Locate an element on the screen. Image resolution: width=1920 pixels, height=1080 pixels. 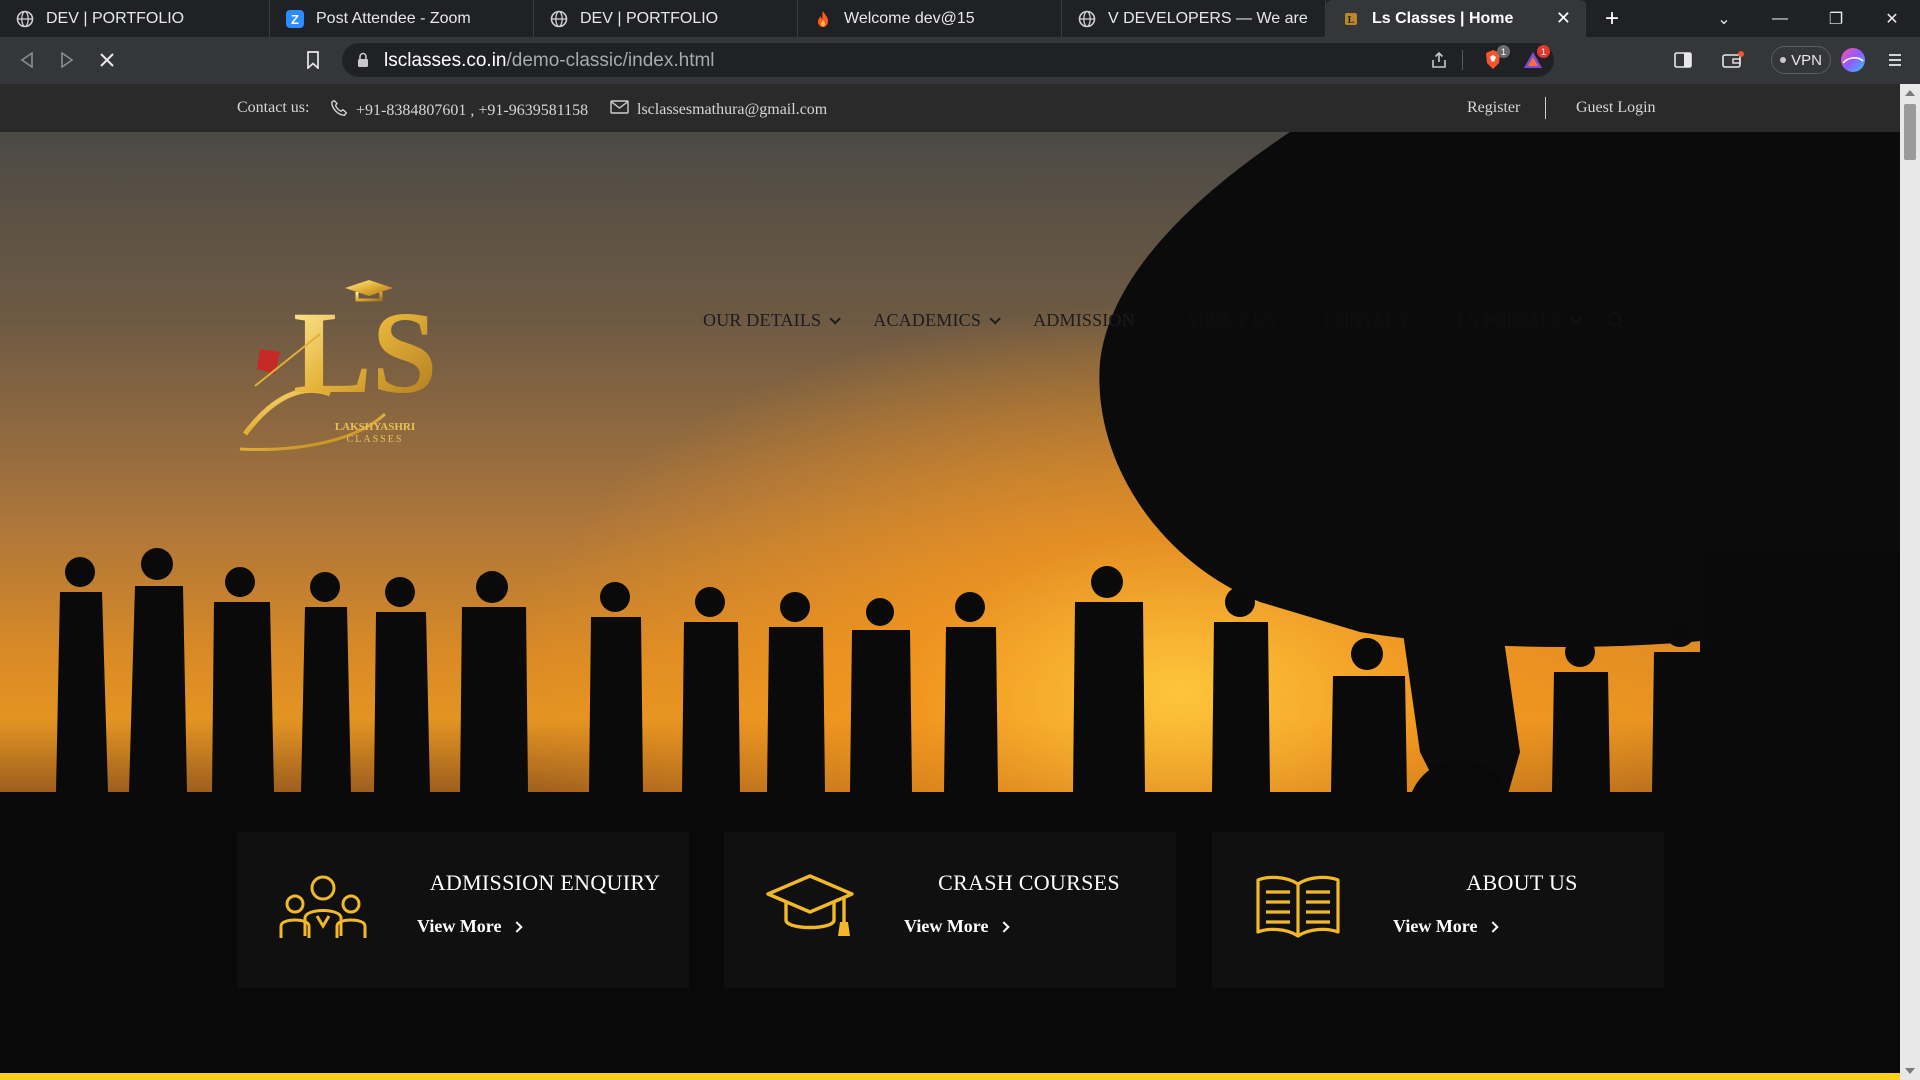
open-book-icon is located at coordinates (1298, 906).